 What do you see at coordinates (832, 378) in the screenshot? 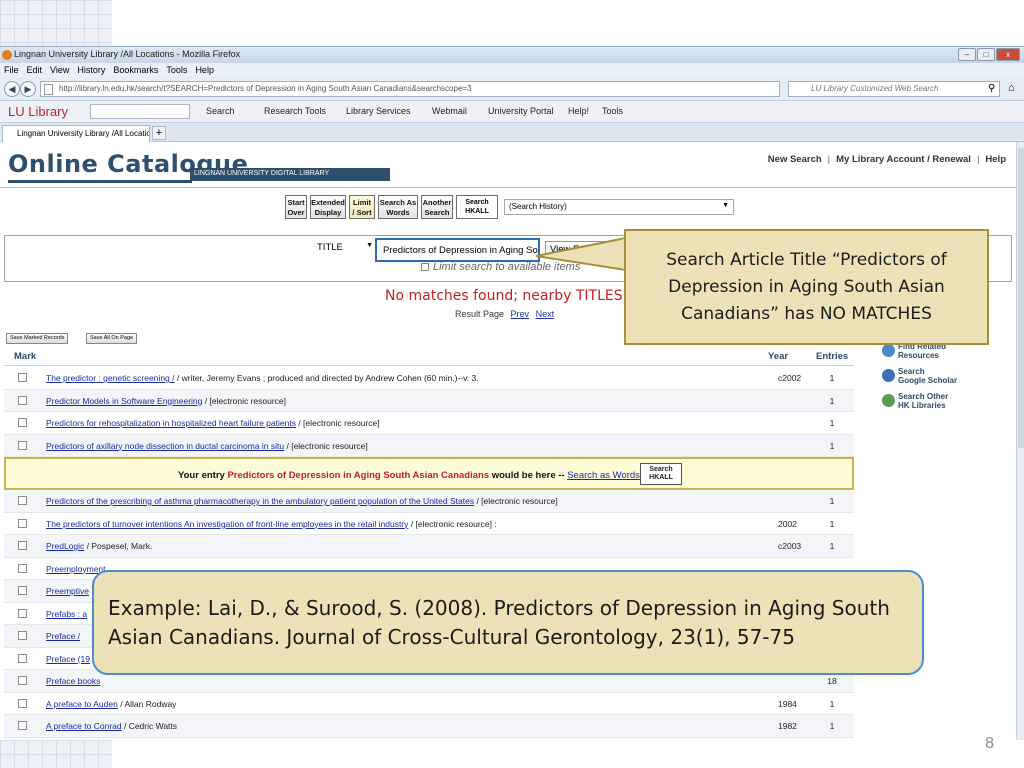
I see `entries-cell: 1` at bounding box center [832, 378].